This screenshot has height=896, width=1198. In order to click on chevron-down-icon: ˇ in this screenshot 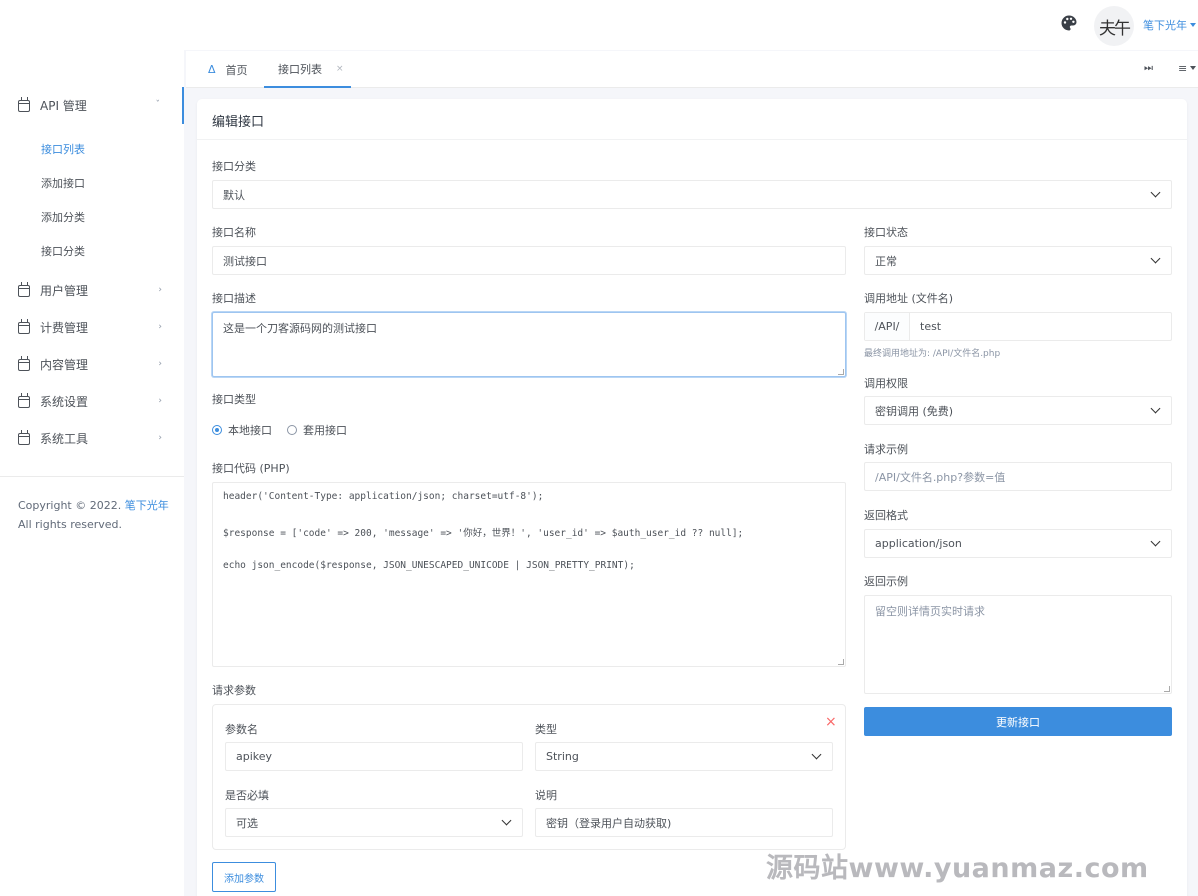, I will do `click(158, 105)`.